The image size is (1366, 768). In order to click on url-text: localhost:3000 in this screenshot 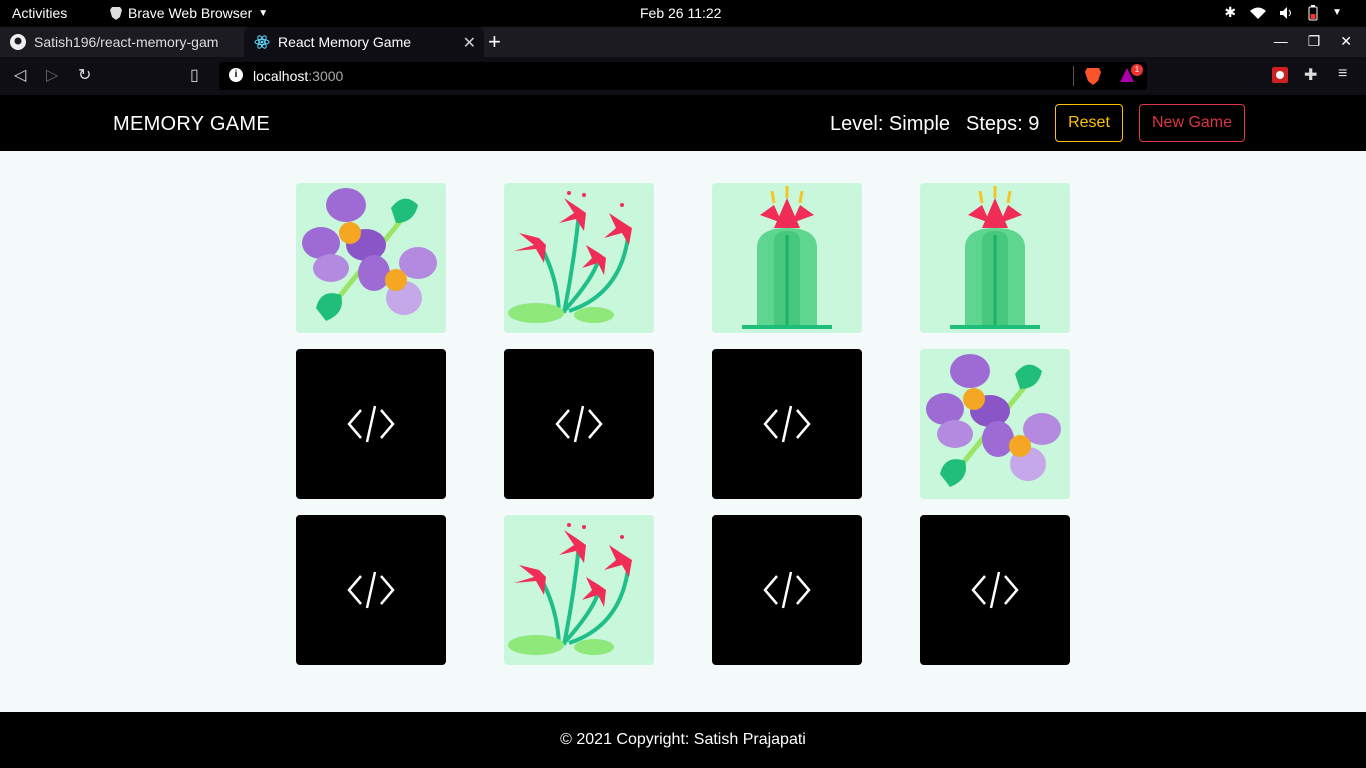, I will do `click(298, 76)`.